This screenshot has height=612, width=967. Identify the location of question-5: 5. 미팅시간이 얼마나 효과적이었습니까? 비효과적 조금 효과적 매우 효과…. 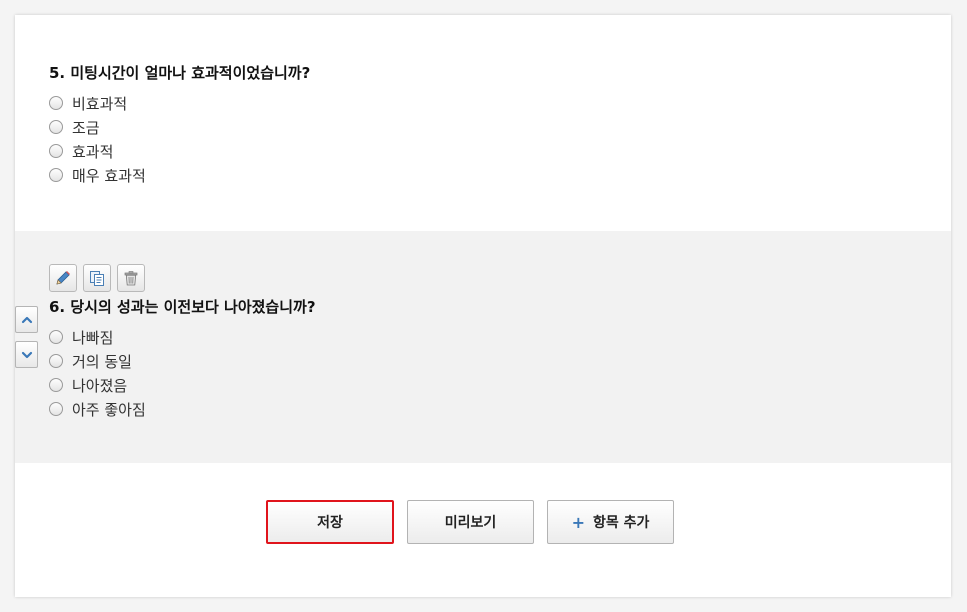
(179, 125).